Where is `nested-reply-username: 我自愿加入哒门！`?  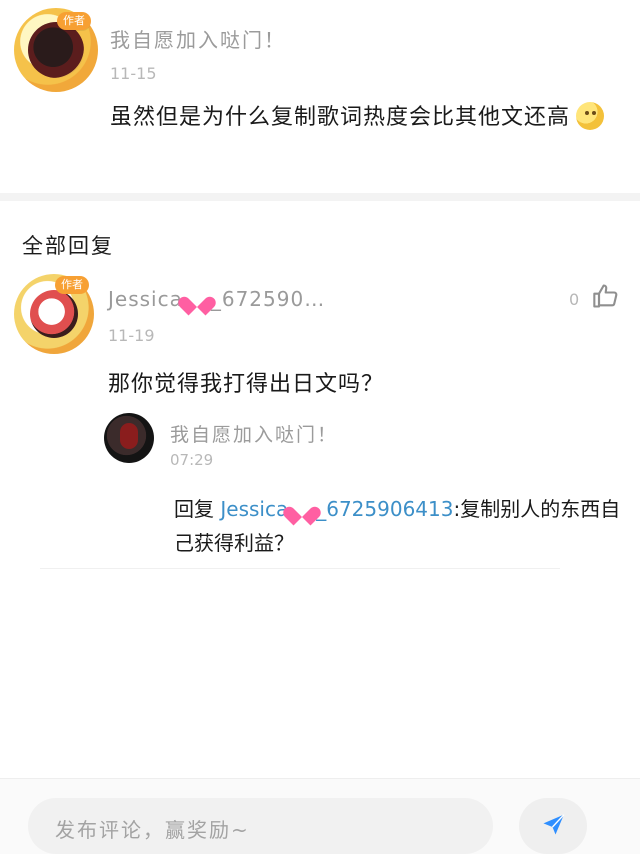 nested-reply-username: 我自愿加入哒门！ is located at coordinates (254, 433).